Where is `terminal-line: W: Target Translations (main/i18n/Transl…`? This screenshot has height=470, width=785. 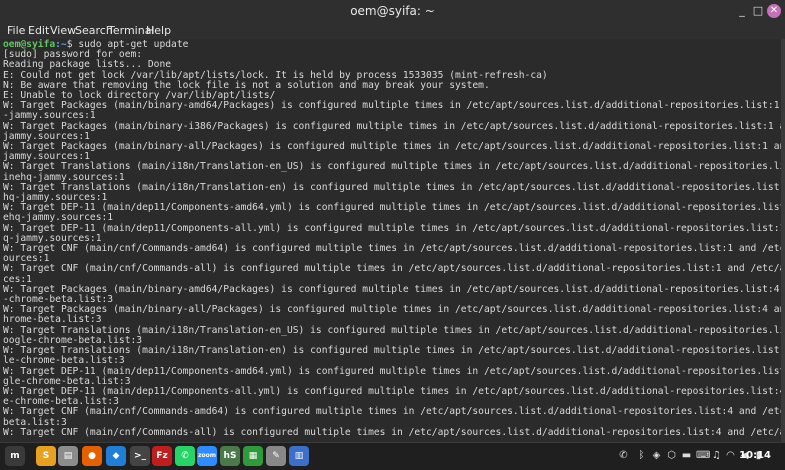
terminal-line: W: Target Translations (main/i18n/Transl… is located at coordinates (392, 187).